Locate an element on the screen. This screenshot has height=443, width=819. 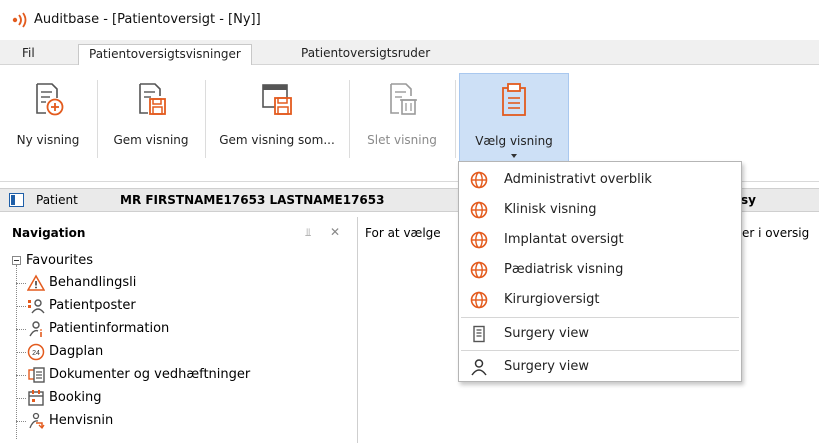
documents-attachments-icon is located at coordinates (36, 375).